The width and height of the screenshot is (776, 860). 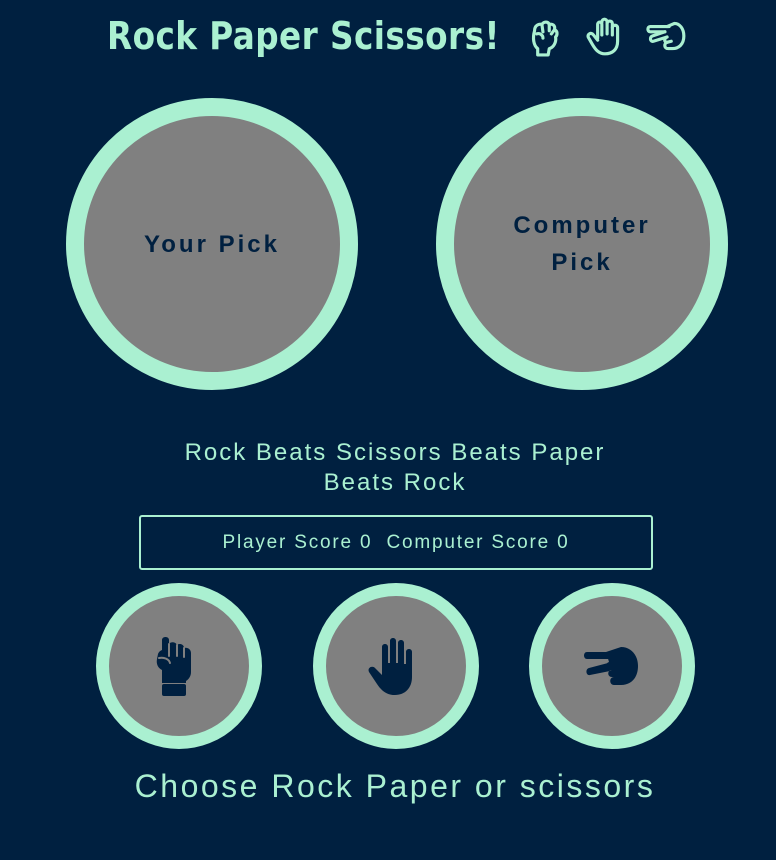 I want to click on scissors-button, so click(x=612, y=666).